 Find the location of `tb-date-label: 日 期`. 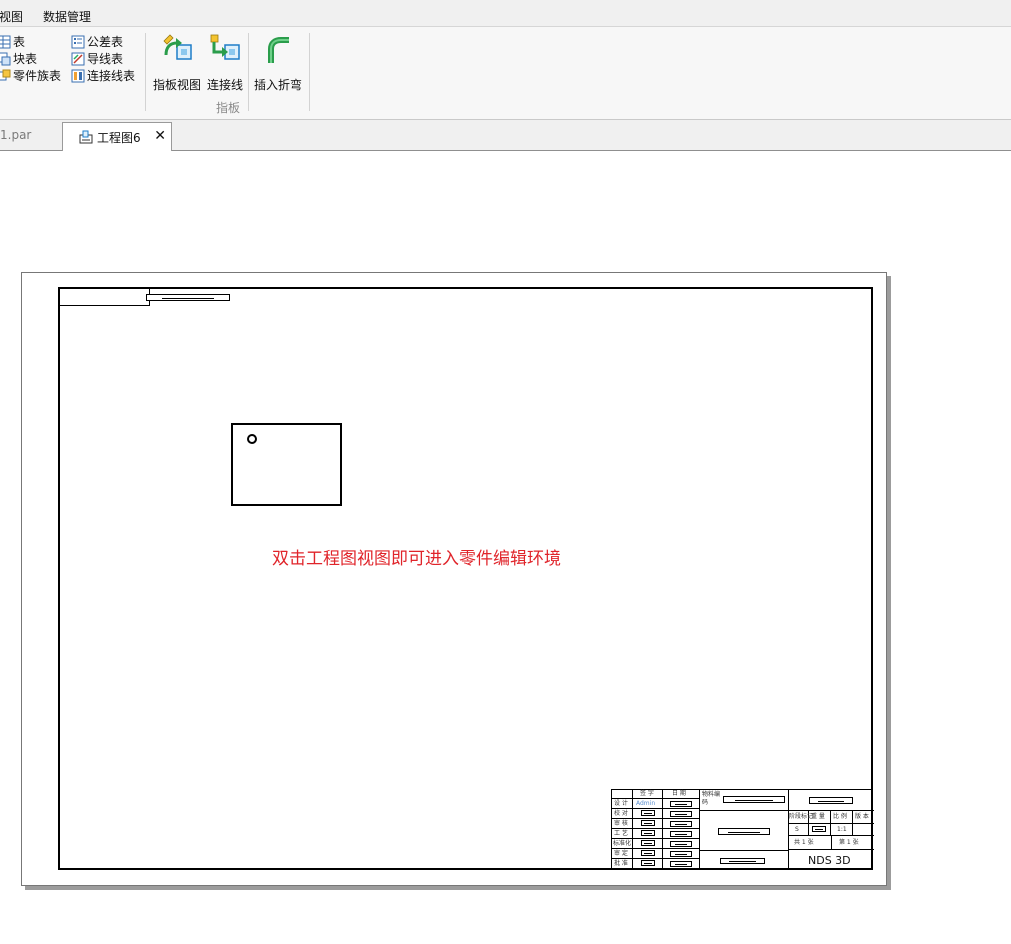

tb-date-label: 日 期 is located at coordinates (679, 793).